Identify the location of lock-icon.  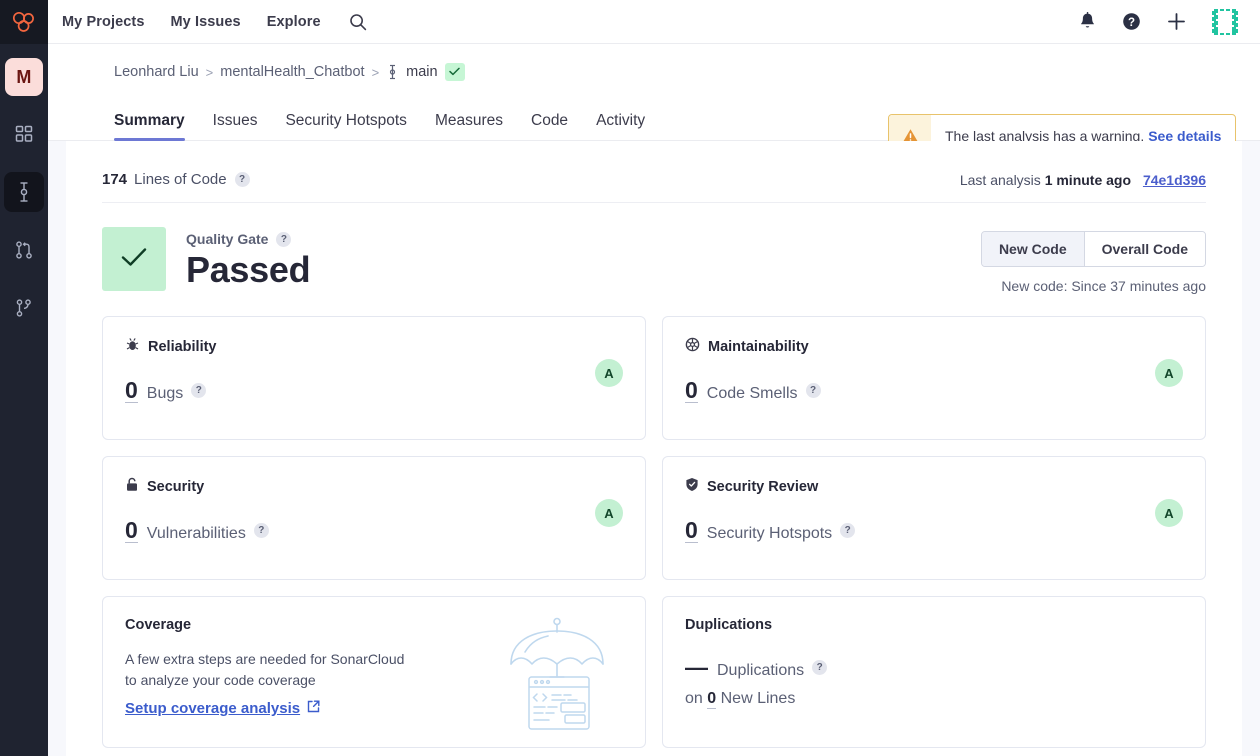
(132, 486).